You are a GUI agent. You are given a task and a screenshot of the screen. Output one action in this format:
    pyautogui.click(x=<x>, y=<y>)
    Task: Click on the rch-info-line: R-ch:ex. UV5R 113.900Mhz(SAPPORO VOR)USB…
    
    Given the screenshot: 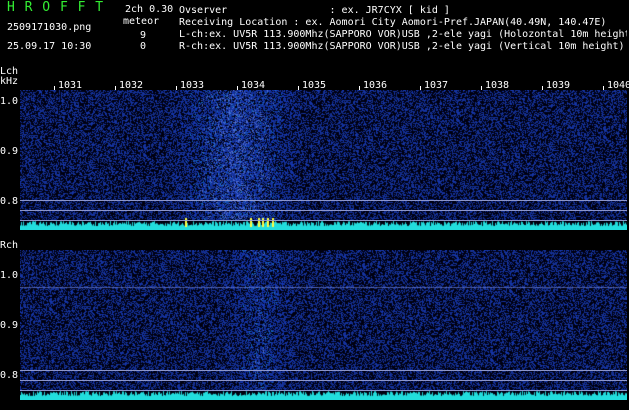 What is the action you would take?
    pyautogui.click(x=402, y=46)
    